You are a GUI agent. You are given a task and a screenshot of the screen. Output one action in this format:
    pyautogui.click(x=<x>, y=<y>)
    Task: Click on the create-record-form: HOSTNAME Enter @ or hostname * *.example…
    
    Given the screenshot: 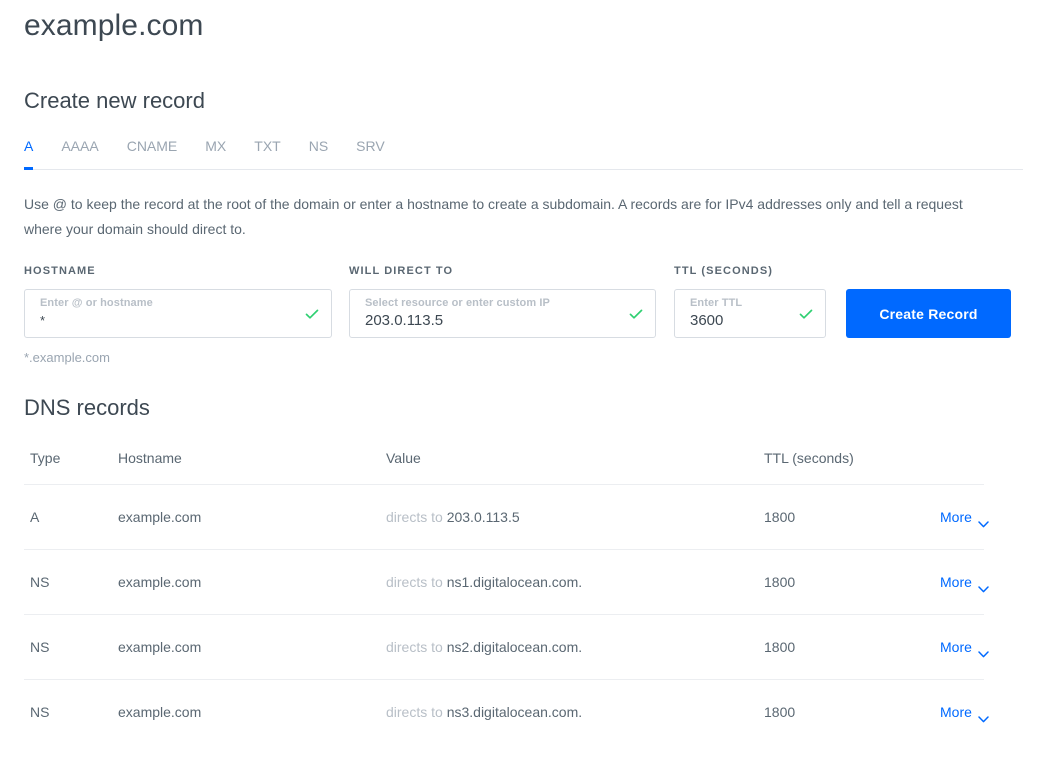 What is the action you would take?
    pyautogui.click(x=523, y=314)
    